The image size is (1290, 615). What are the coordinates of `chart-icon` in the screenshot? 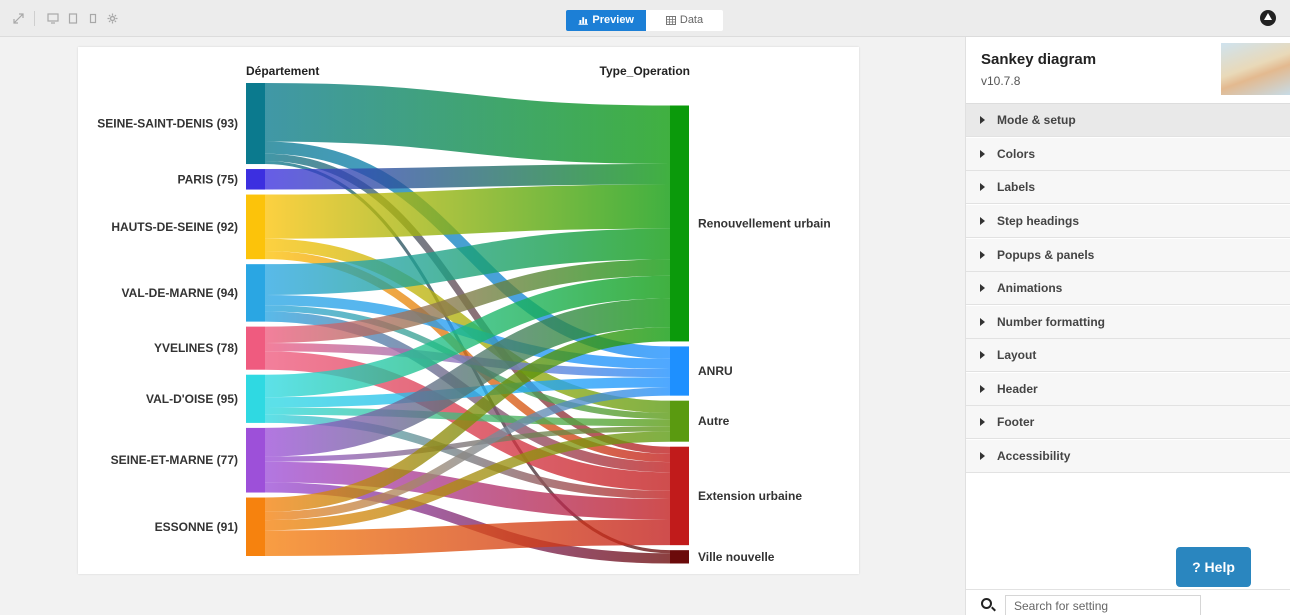 It's located at (583, 21).